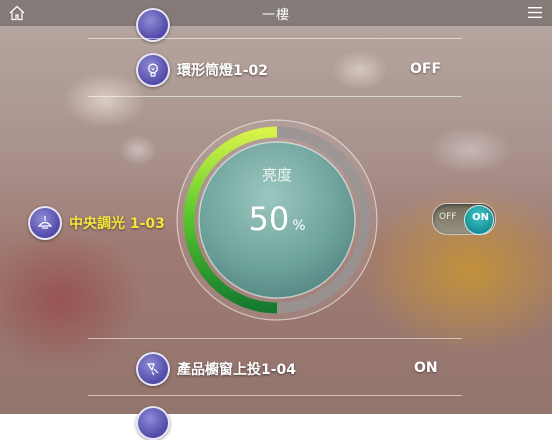  I want to click on ceiling-lamp-icon, so click(45, 223).